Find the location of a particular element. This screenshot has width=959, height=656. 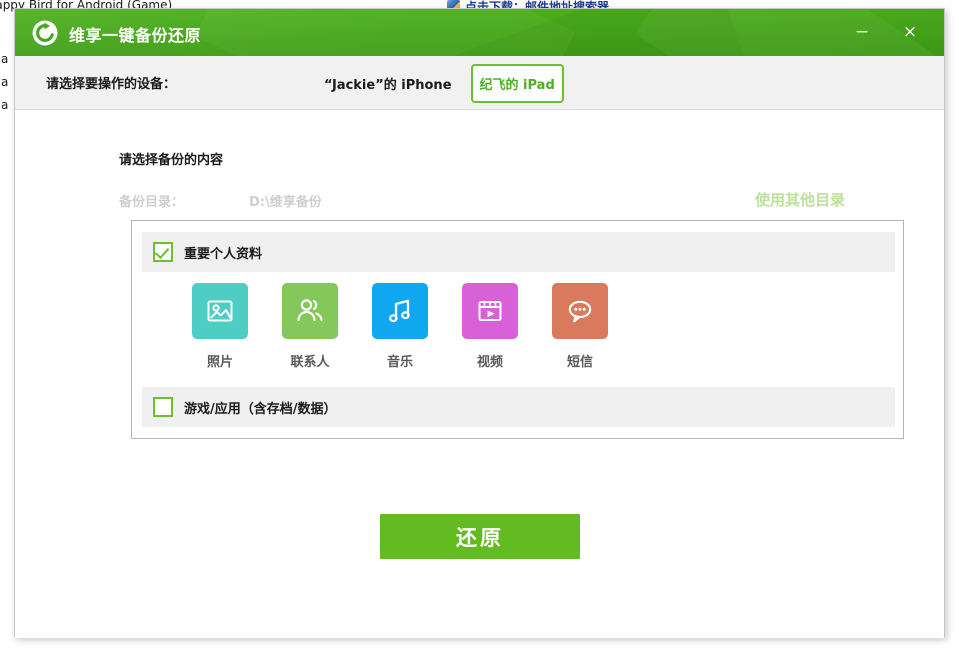

category-item-sms: 短信 is located at coordinates (580, 326).